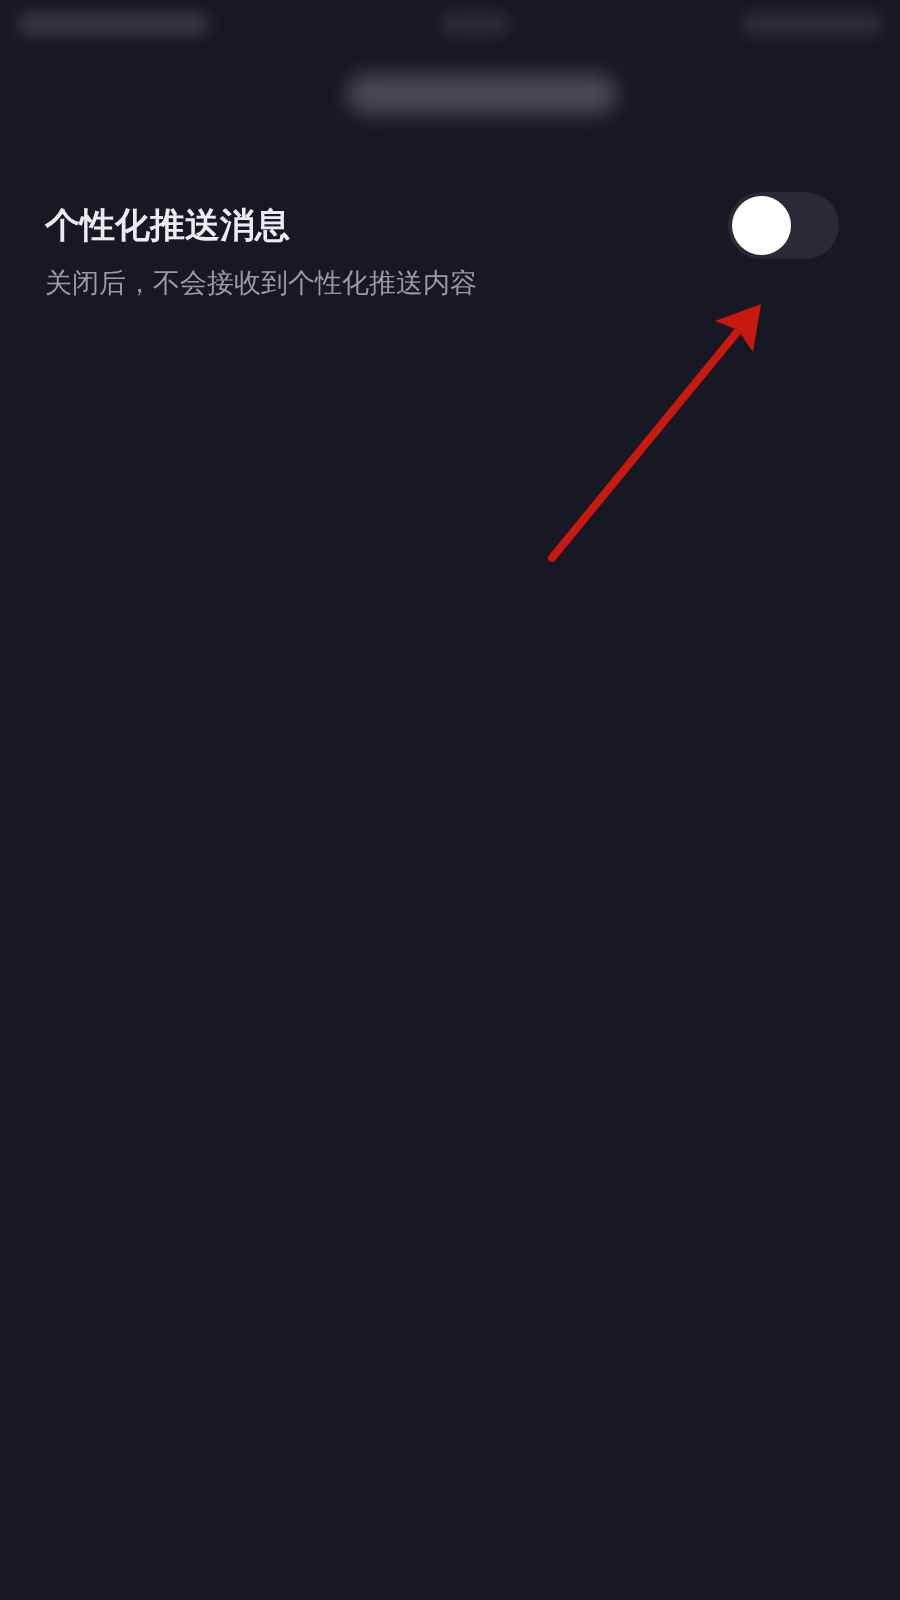 This screenshot has width=900, height=1600. Describe the element at coordinates (261, 283) in the screenshot. I see `setting-description: 关闭后，不会接收到个性化推送内容` at that location.